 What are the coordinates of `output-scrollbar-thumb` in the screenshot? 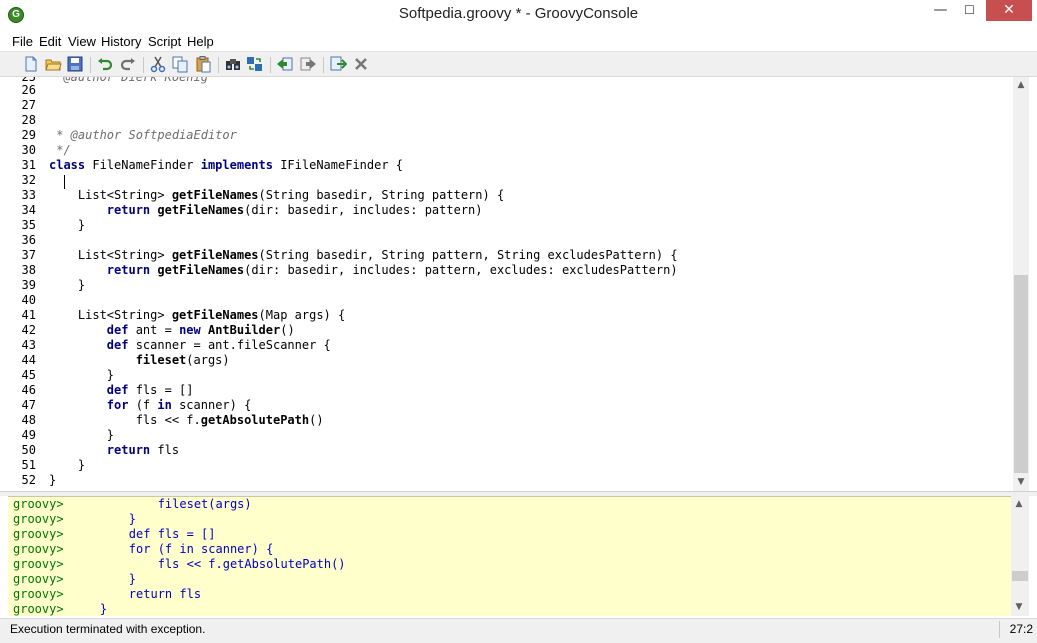 It's located at (1020, 576).